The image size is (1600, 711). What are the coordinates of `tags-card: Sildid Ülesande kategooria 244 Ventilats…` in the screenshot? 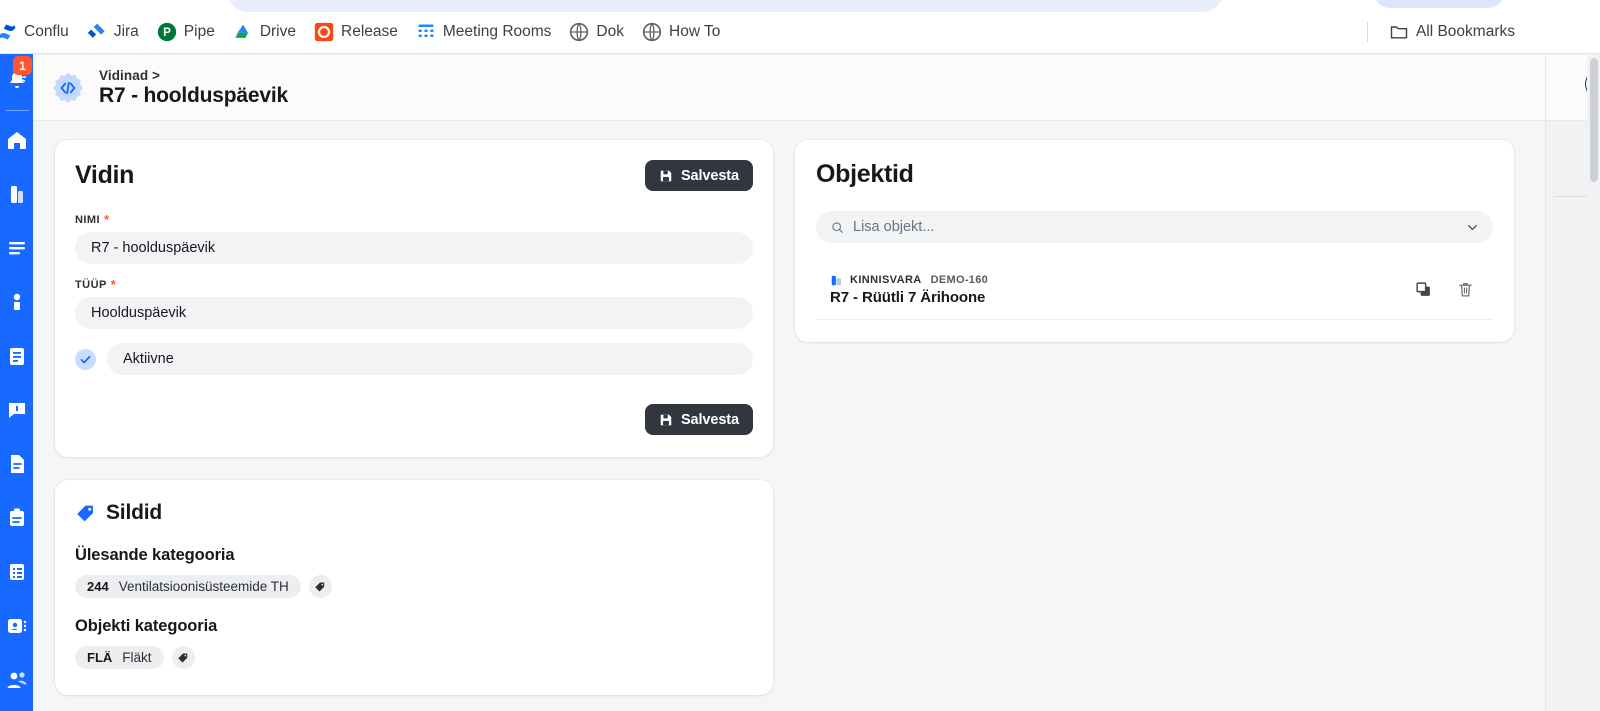 It's located at (414, 587).